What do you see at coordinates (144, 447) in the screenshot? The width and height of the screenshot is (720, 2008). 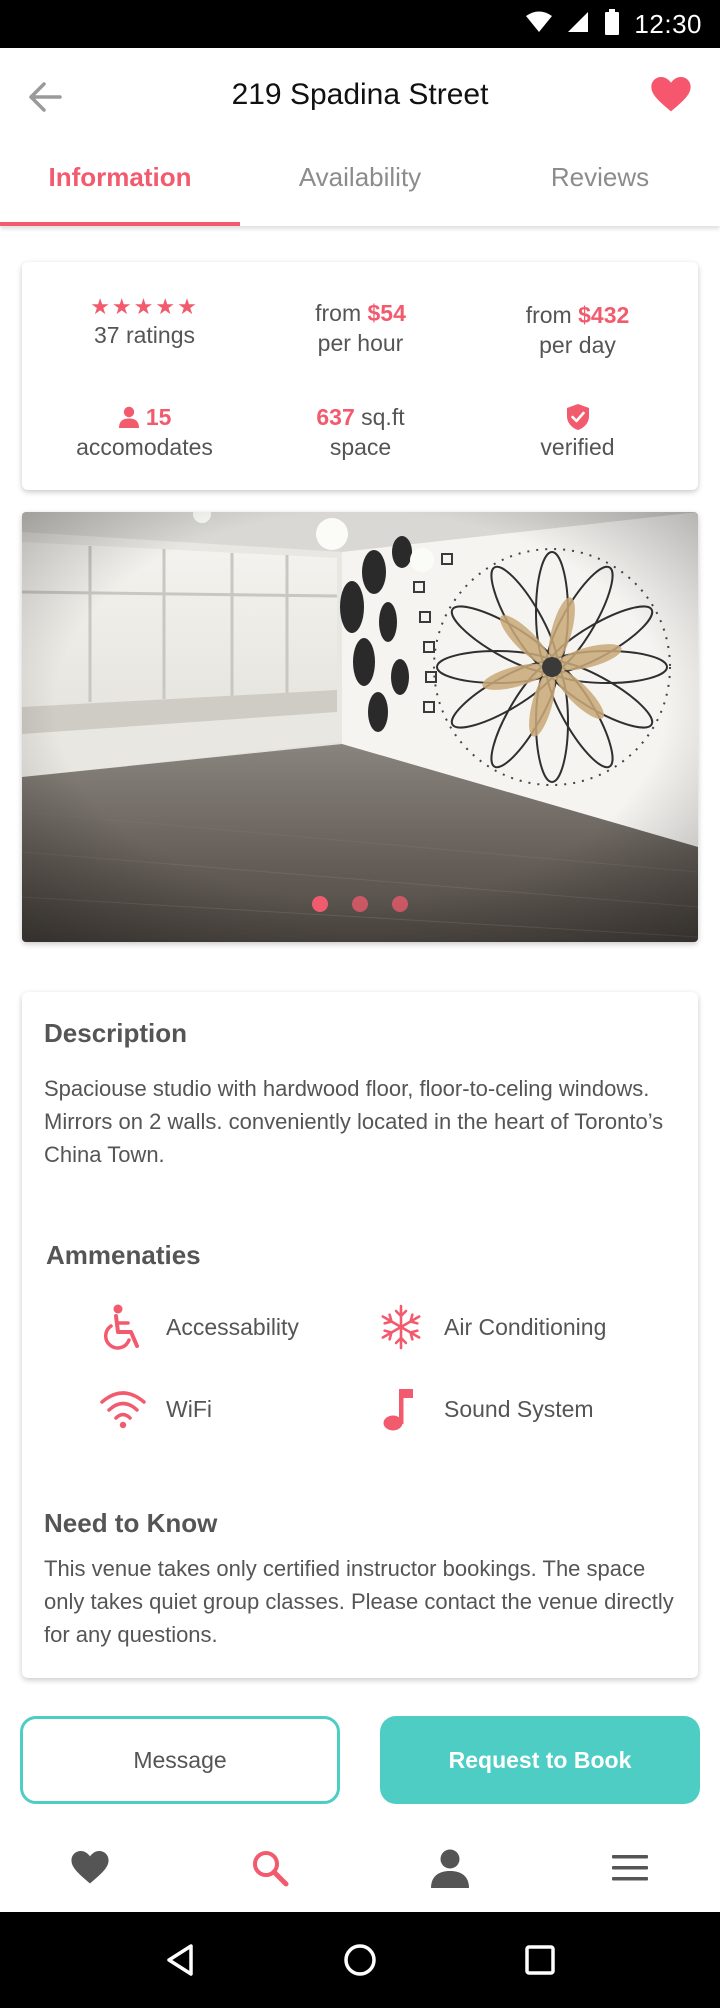 I see `capacity-label: accomodates` at bounding box center [144, 447].